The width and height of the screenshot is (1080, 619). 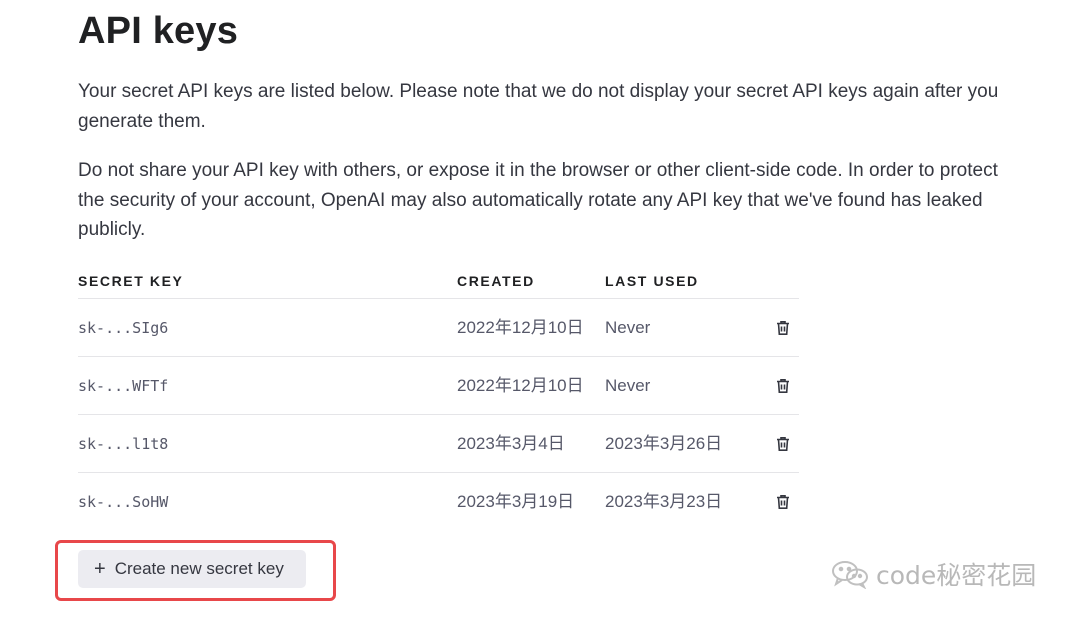 I want to click on column-header-last-used: LAST USED, so click(x=652, y=281).